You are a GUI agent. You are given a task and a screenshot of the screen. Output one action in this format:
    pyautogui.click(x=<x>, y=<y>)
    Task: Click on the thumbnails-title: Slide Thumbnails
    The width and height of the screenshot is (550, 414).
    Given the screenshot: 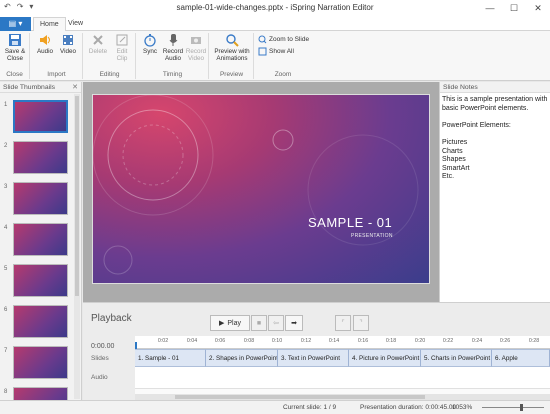 What is the action you would take?
    pyautogui.click(x=29, y=87)
    